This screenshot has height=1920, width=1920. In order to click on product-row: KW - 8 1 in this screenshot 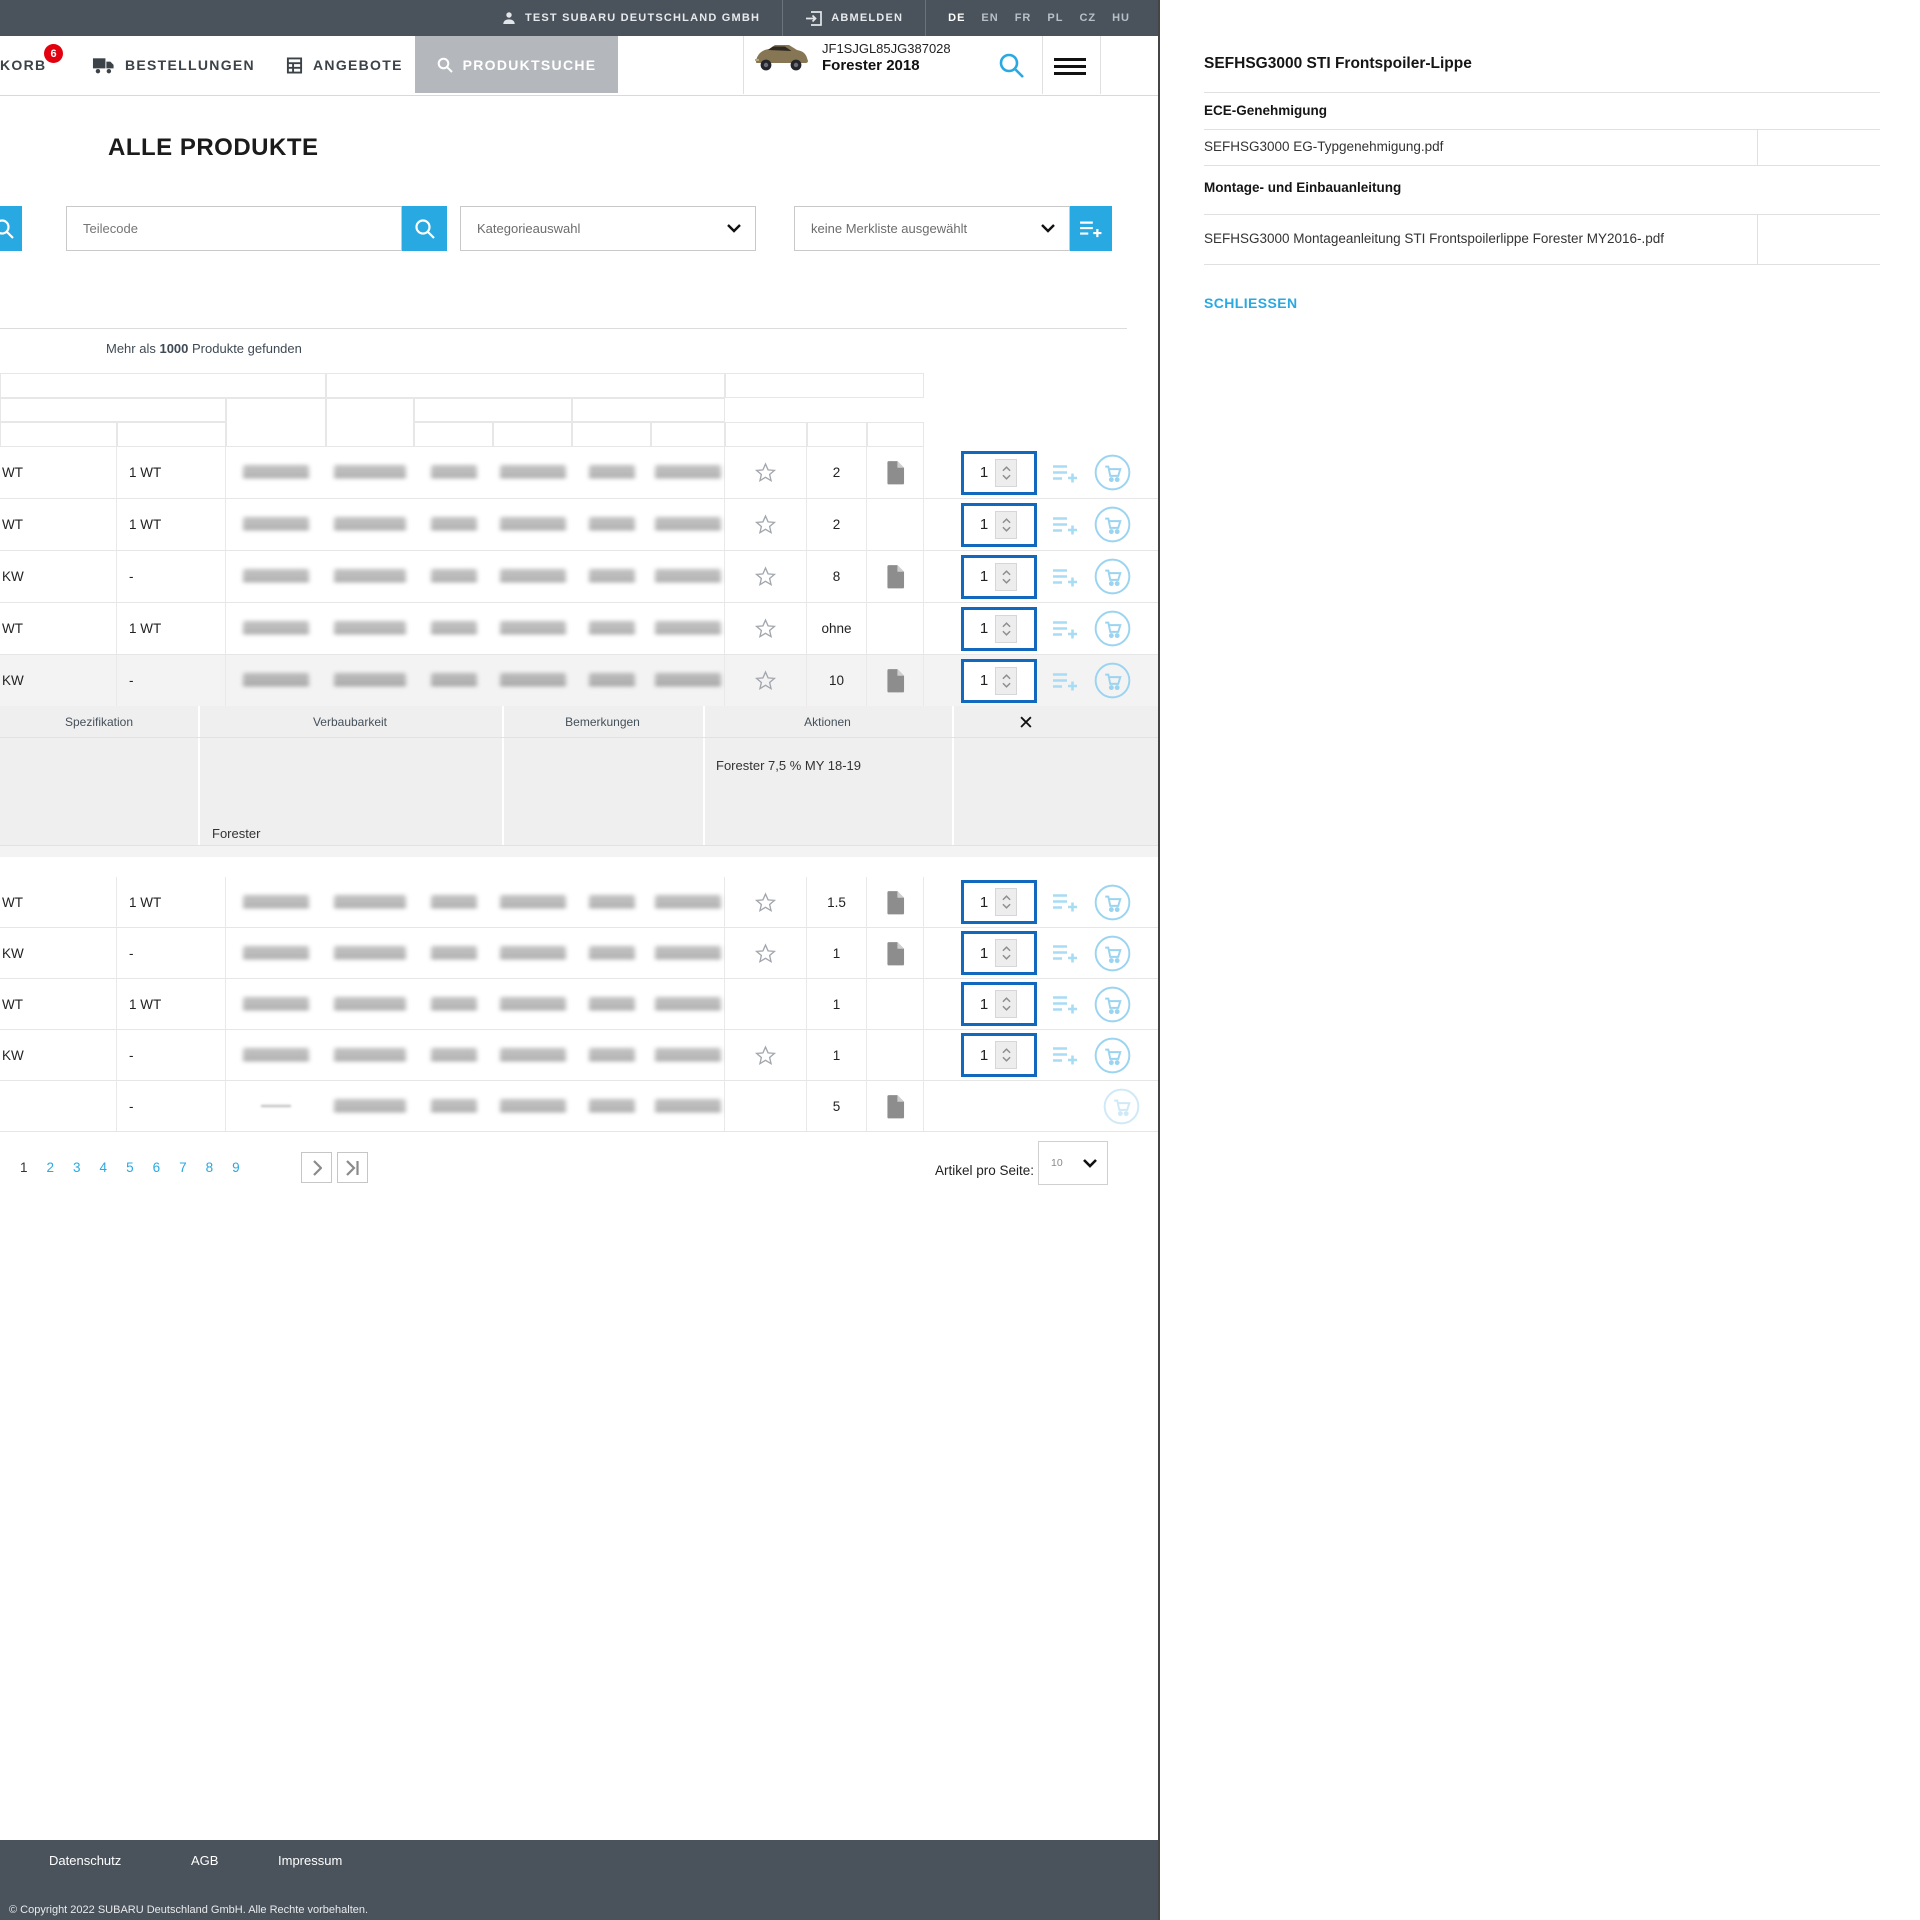, I will do `click(579, 577)`.